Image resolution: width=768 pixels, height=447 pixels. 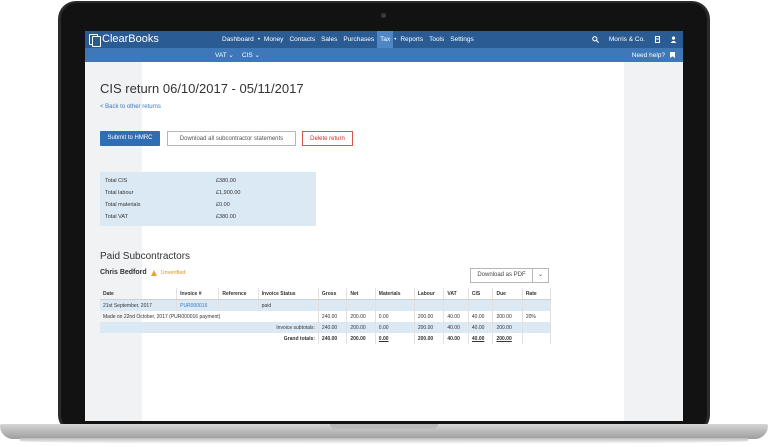 What do you see at coordinates (456, 316) in the screenshot?
I see `vat-cell: 40.00` at bounding box center [456, 316].